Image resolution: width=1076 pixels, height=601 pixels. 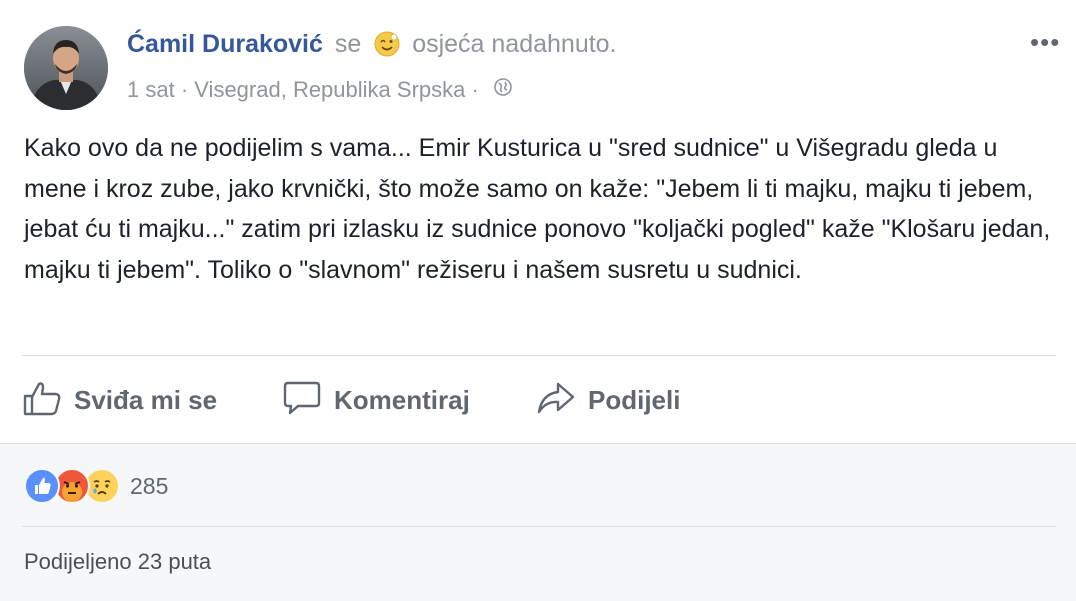 I want to click on share-label: Podijeli, so click(x=634, y=399).